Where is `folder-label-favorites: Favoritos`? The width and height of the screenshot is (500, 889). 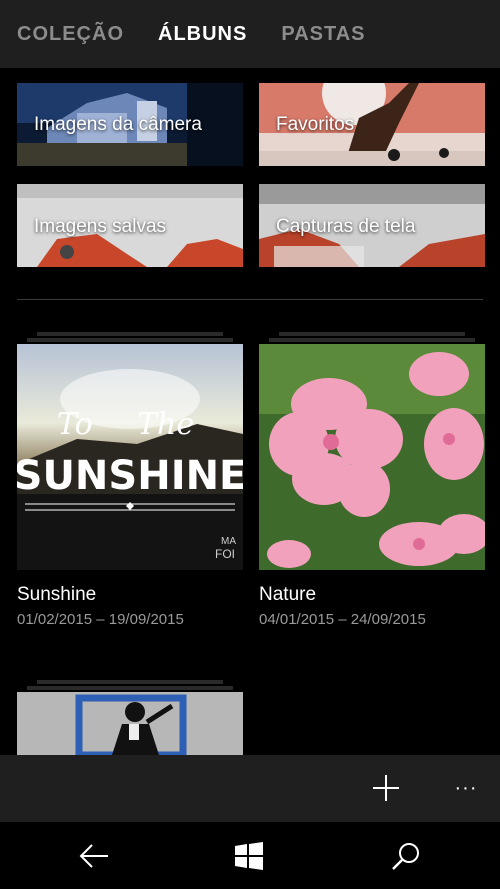 folder-label-favorites: Favoritos is located at coordinates (315, 124).